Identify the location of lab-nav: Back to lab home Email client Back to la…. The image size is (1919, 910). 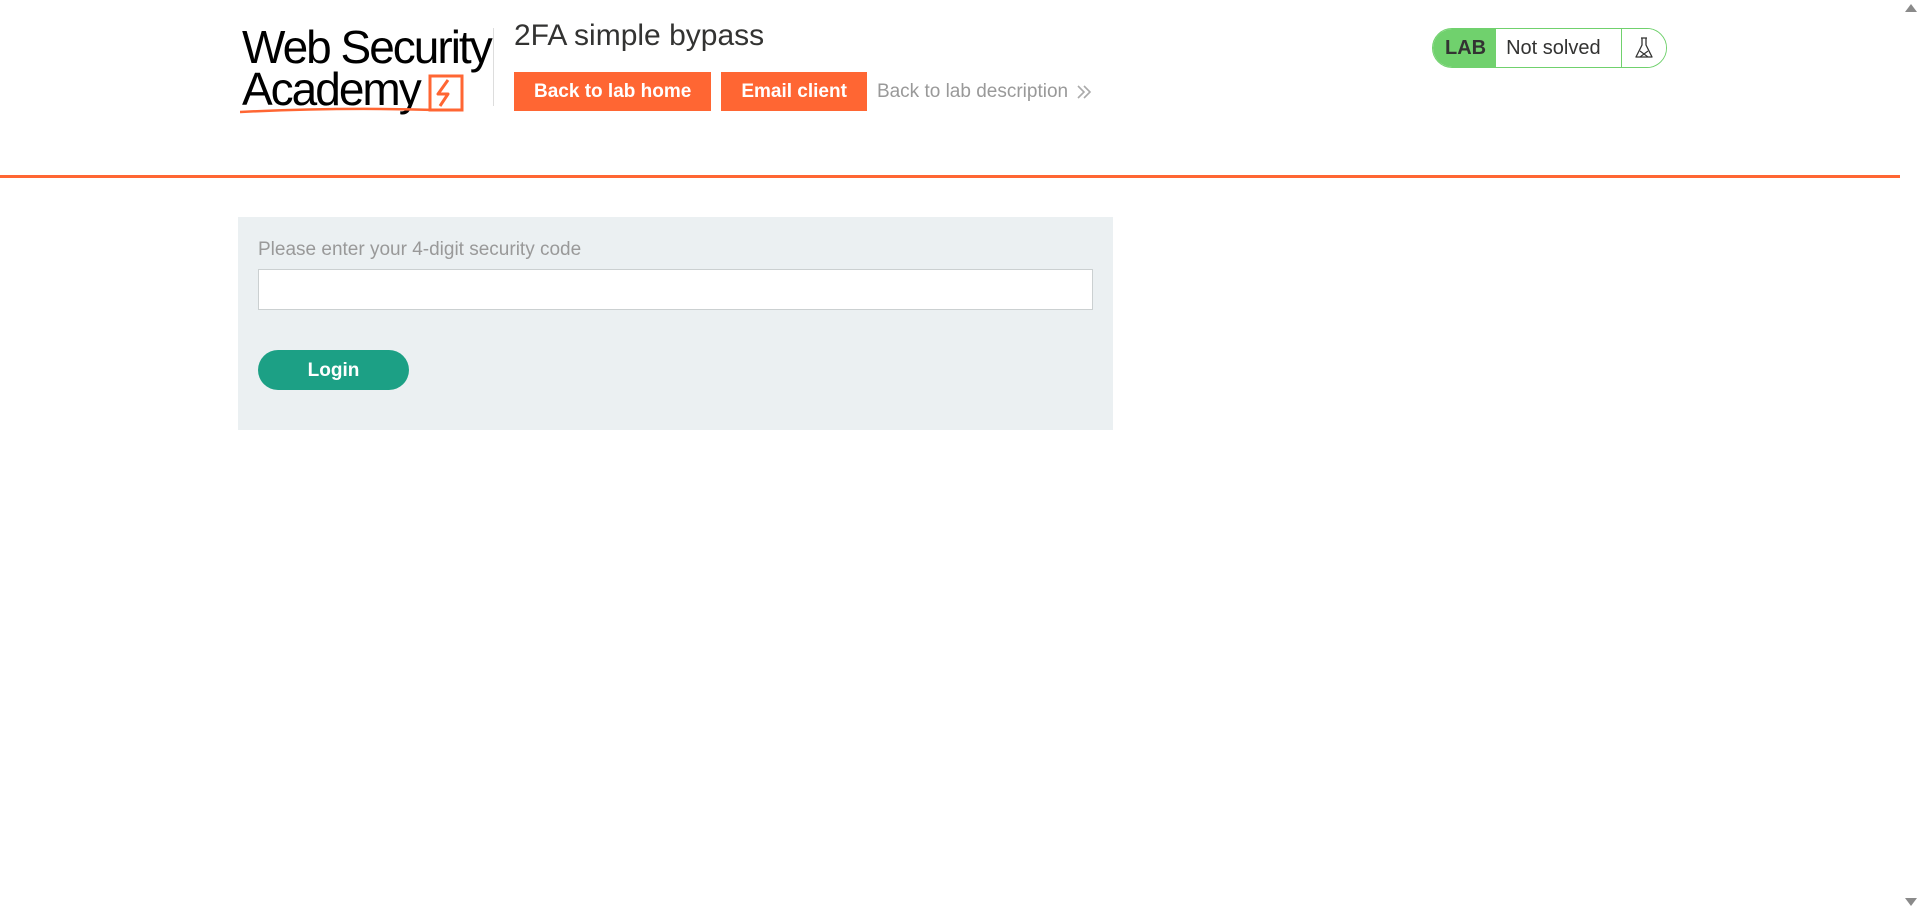
(803, 91).